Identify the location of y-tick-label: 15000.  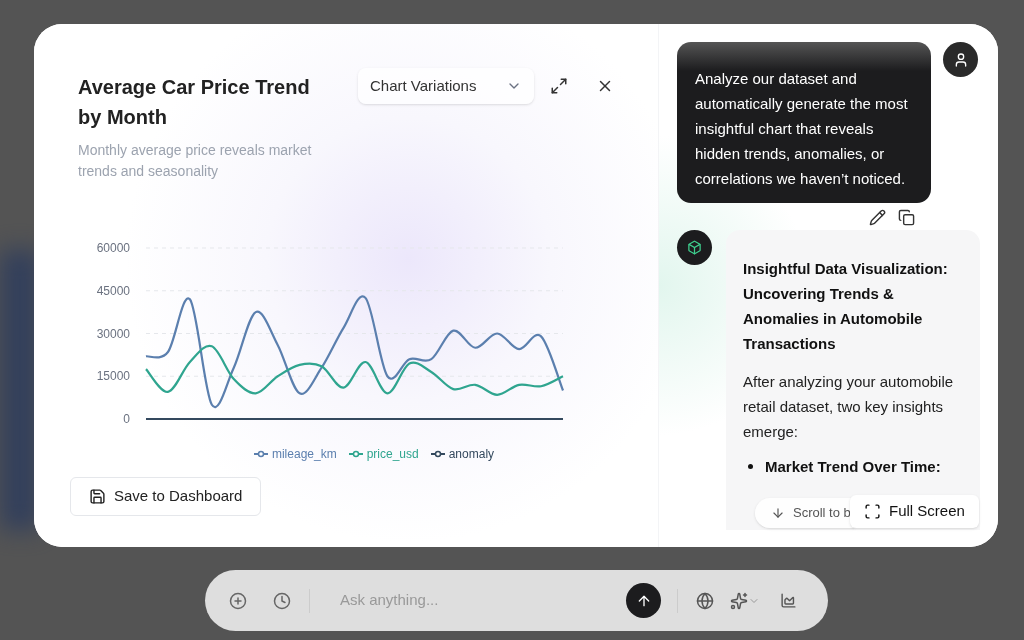
(113, 376).